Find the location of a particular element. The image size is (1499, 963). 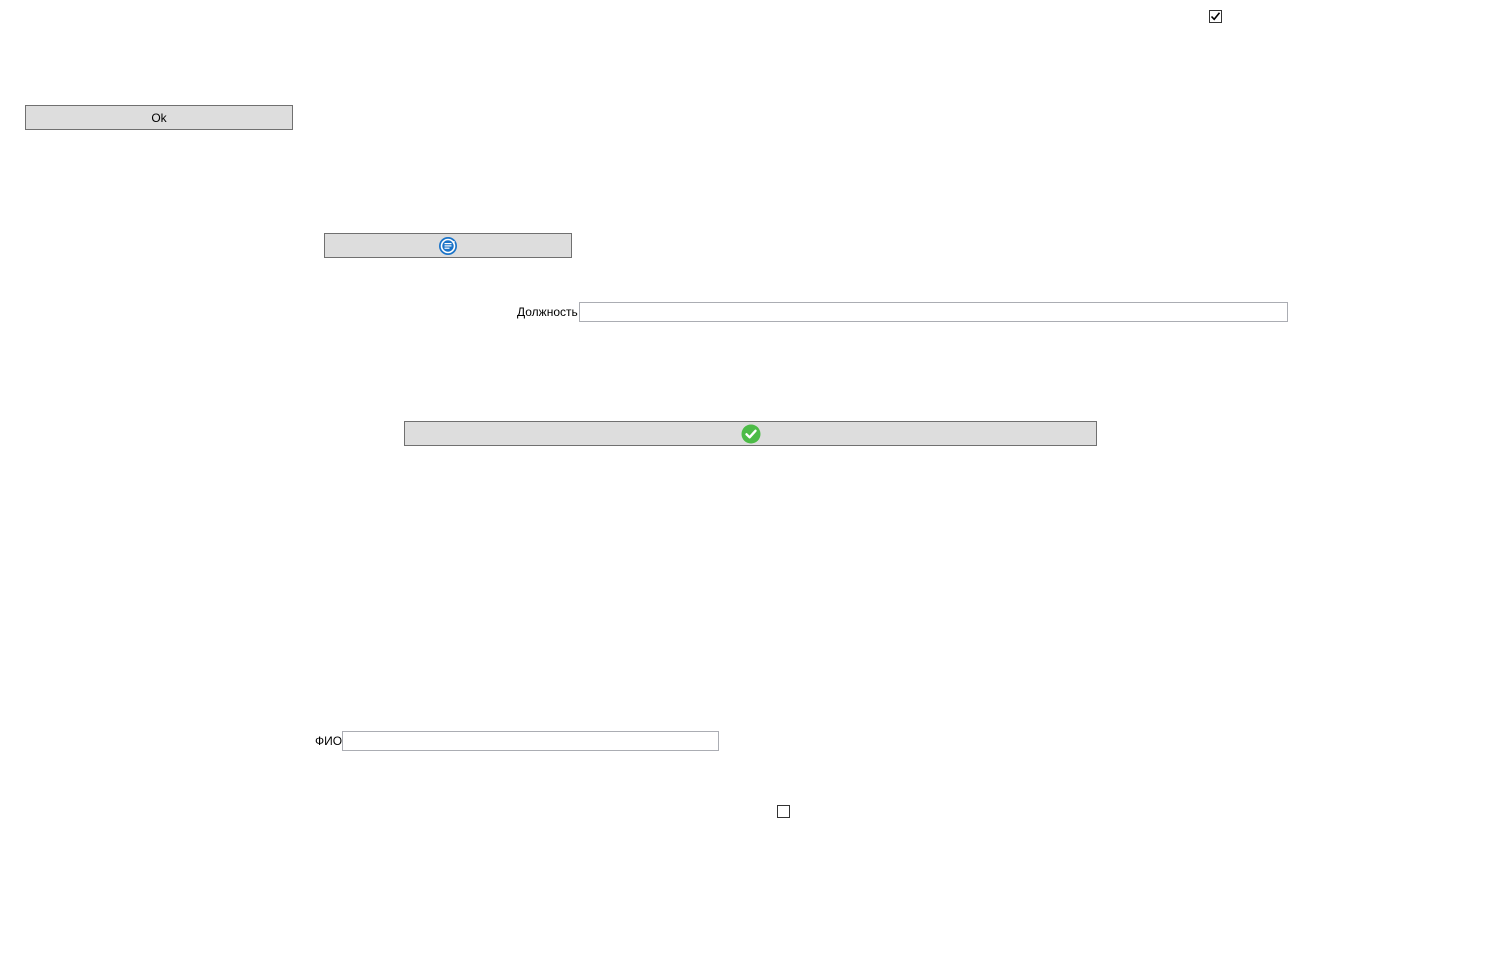

ok-button-label: Ok is located at coordinates (159, 117).